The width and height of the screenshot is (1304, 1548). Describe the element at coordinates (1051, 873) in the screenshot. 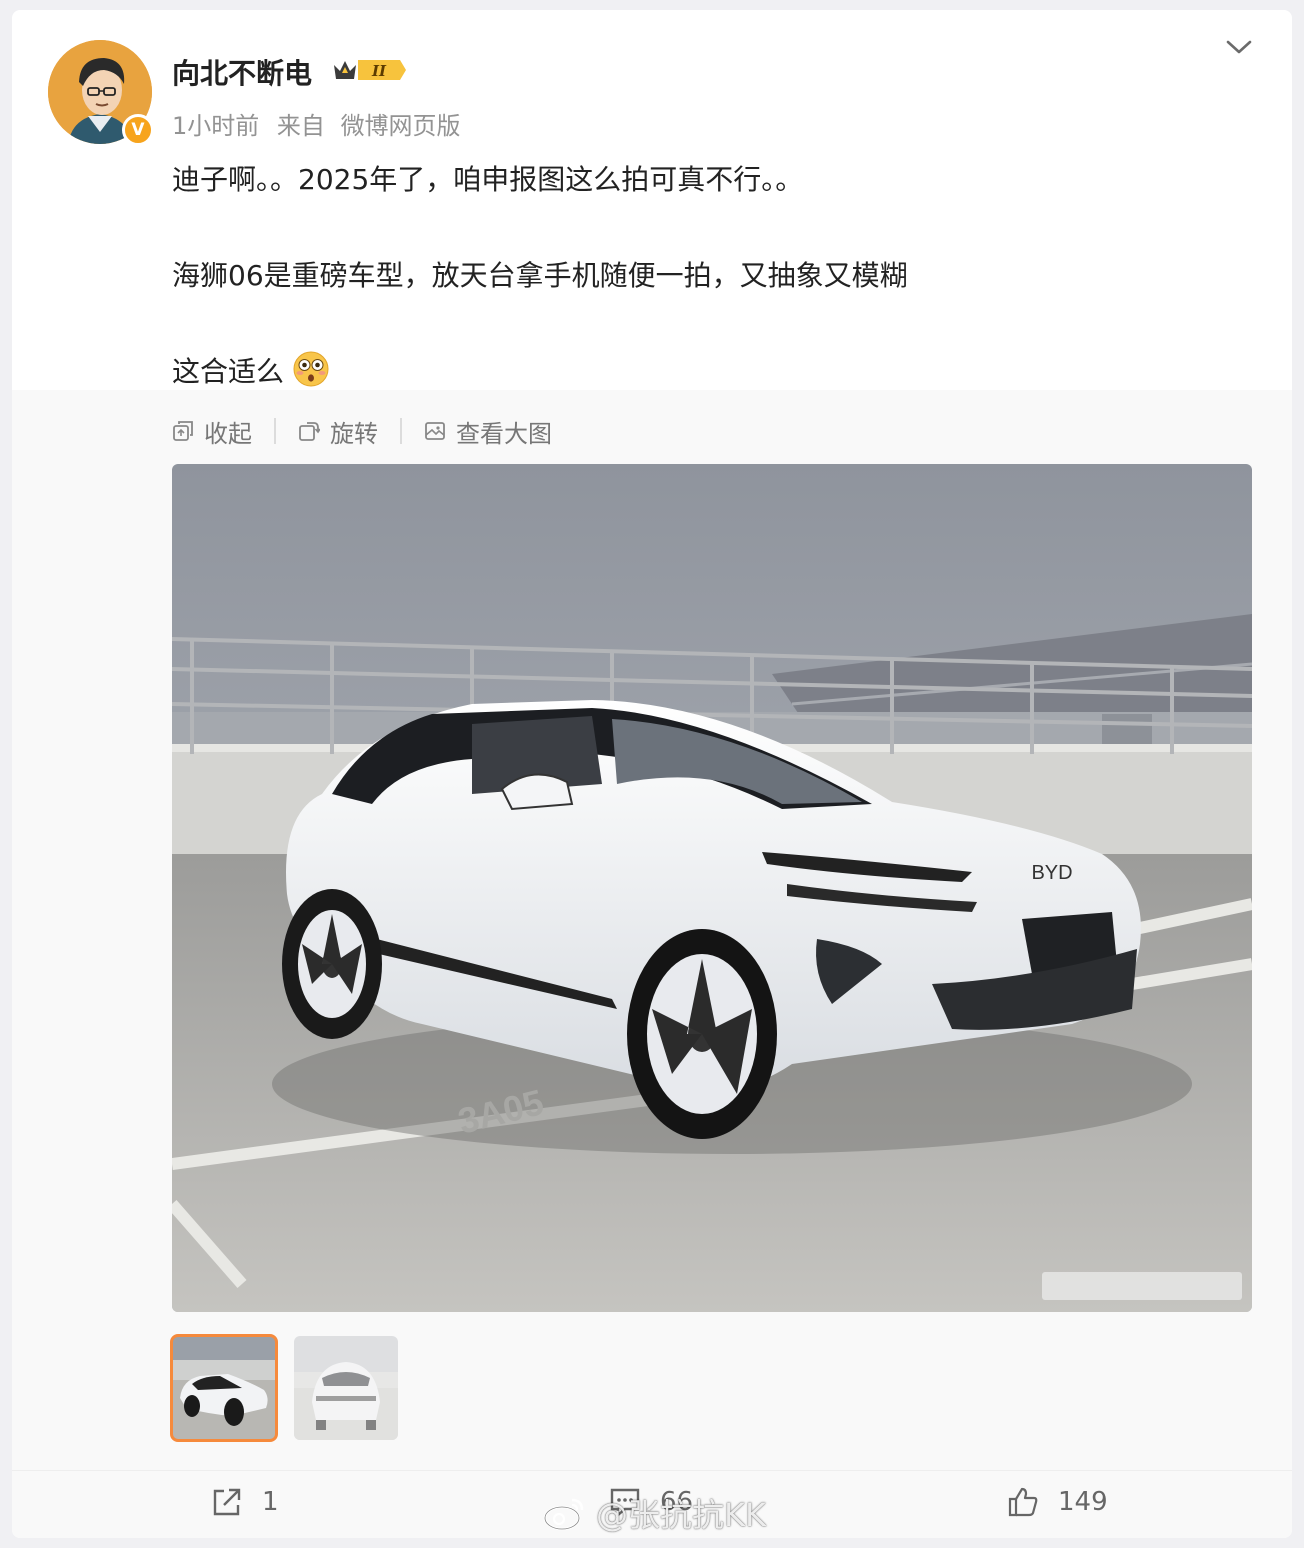

I see `car-logo-text: BYD` at that location.